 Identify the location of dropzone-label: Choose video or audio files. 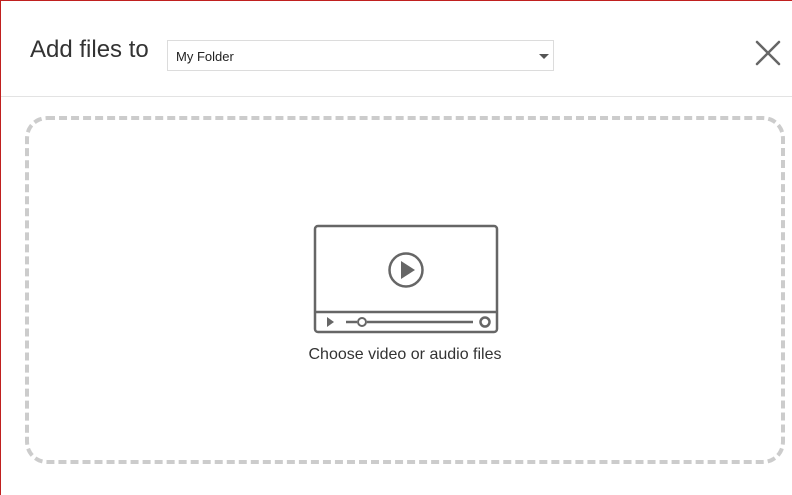
(405, 354).